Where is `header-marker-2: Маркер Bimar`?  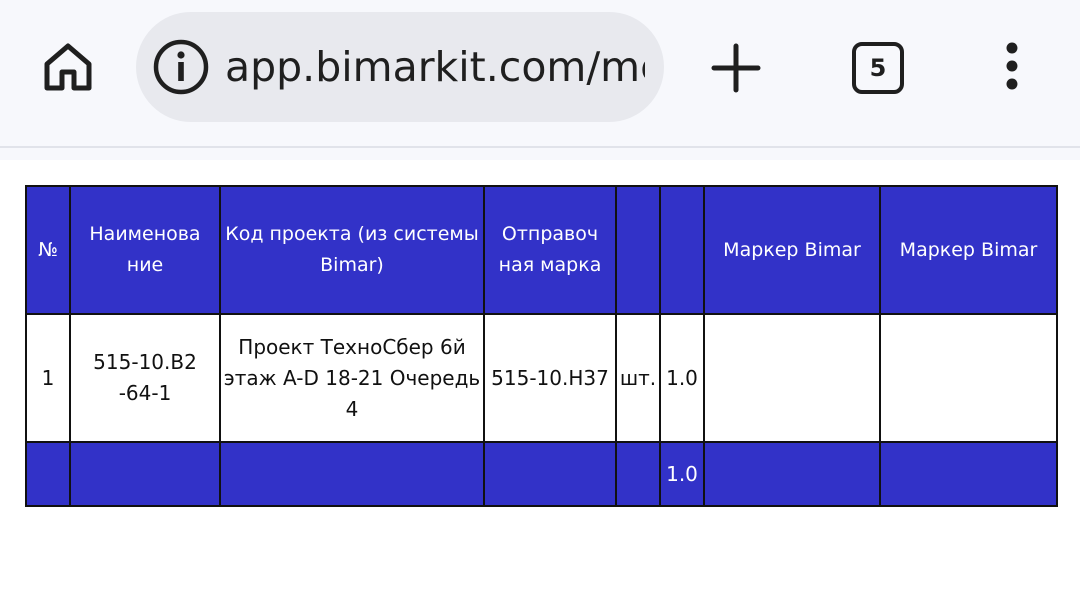 header-marker-2: Маркер Bimar is located at coordinates (968, 250).